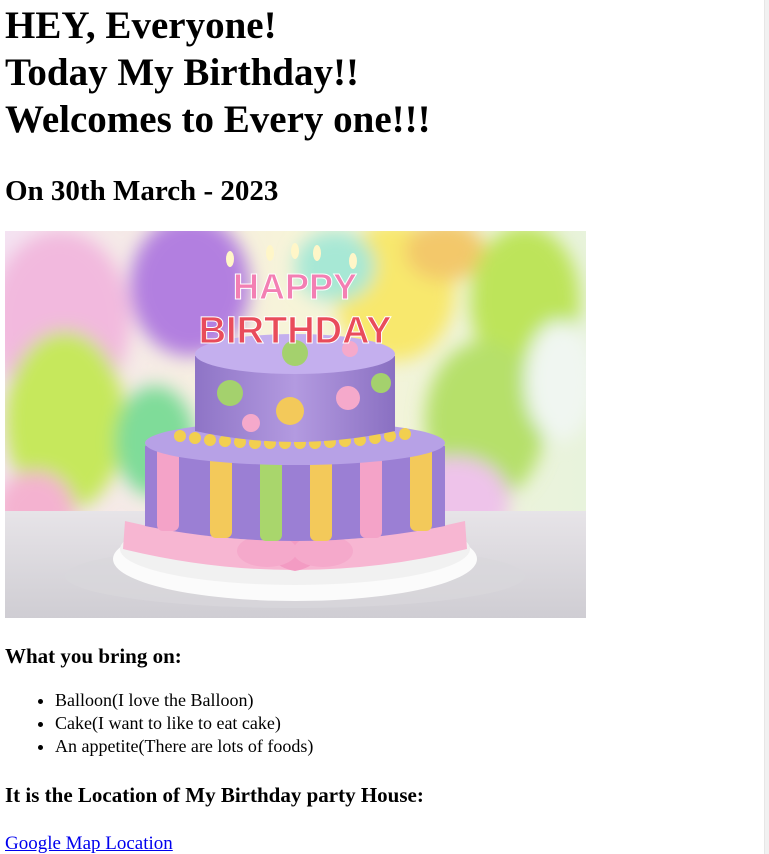 The image size is (769, 854). I want to click on cake-topper-line-2: BIRTHDAY, so click(295, 331).